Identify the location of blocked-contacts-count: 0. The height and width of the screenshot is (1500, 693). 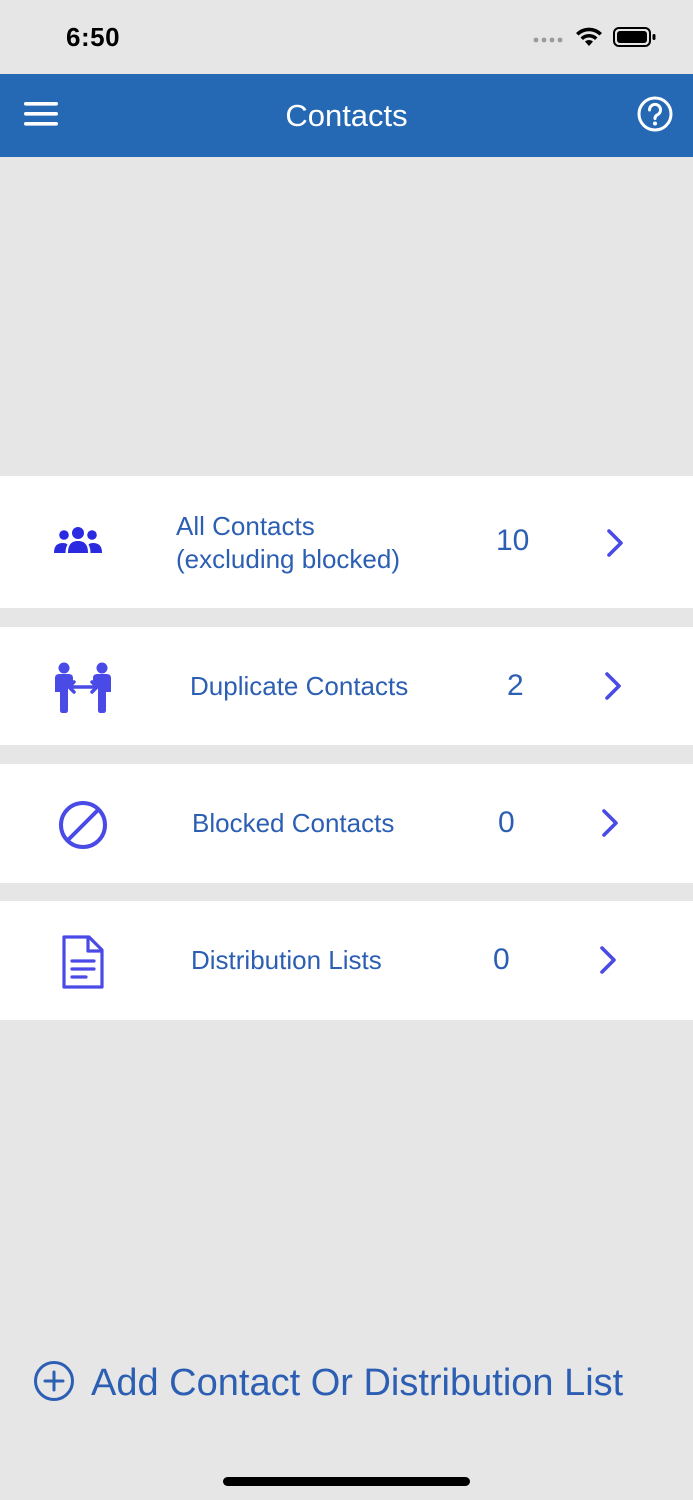
(506, 822).